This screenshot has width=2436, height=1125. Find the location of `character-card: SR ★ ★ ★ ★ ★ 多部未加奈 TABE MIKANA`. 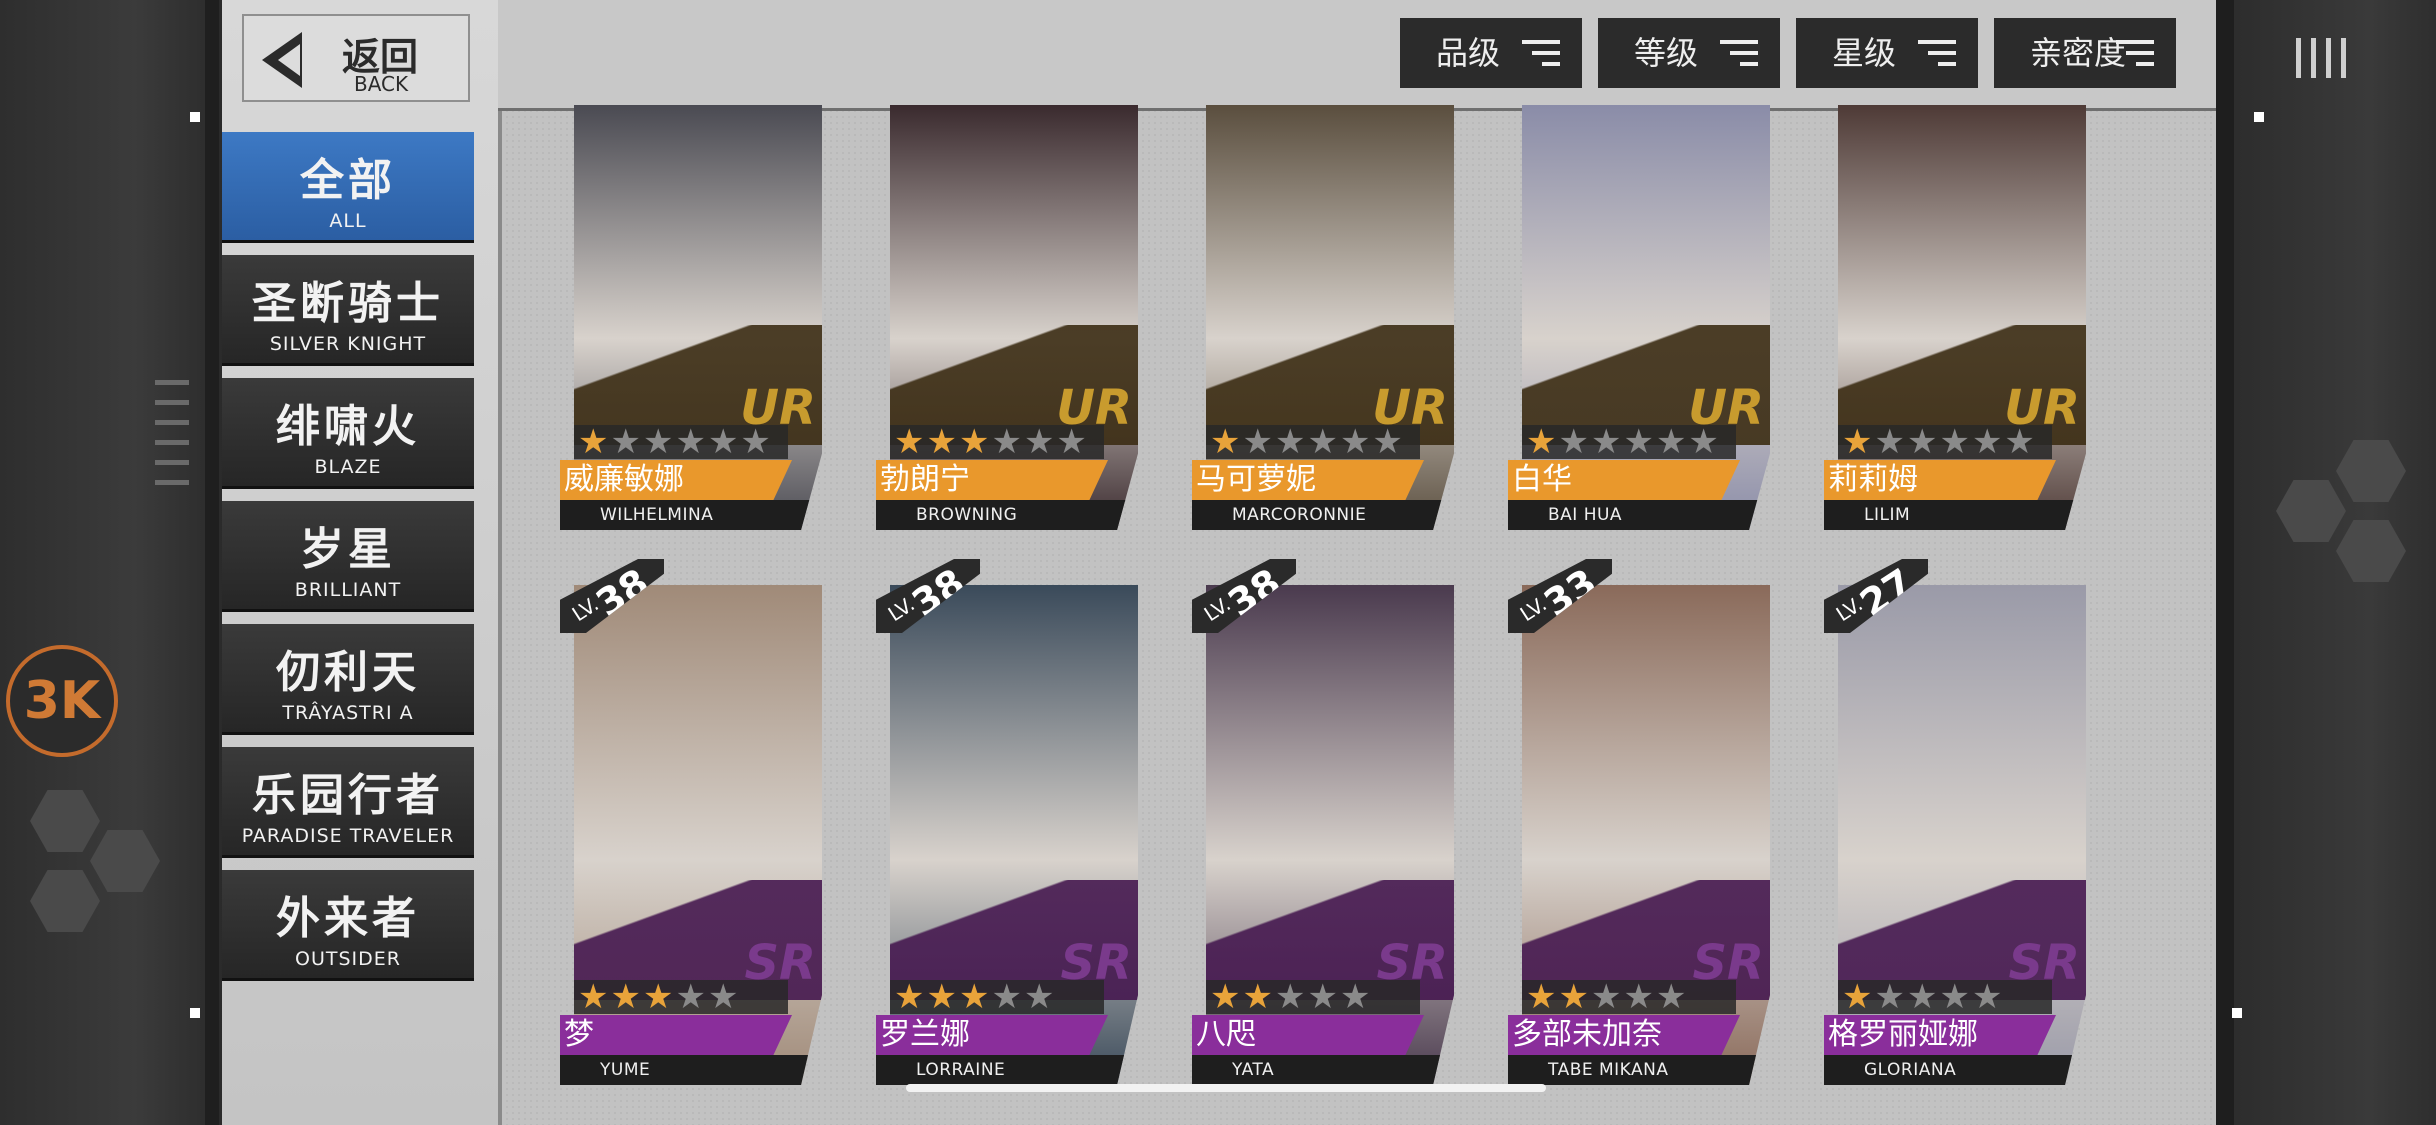

character-card: SR ★ ★ ★ ★ ★ 多部未加奈 TABE MIKANA is located at coordinates (1639, 835).